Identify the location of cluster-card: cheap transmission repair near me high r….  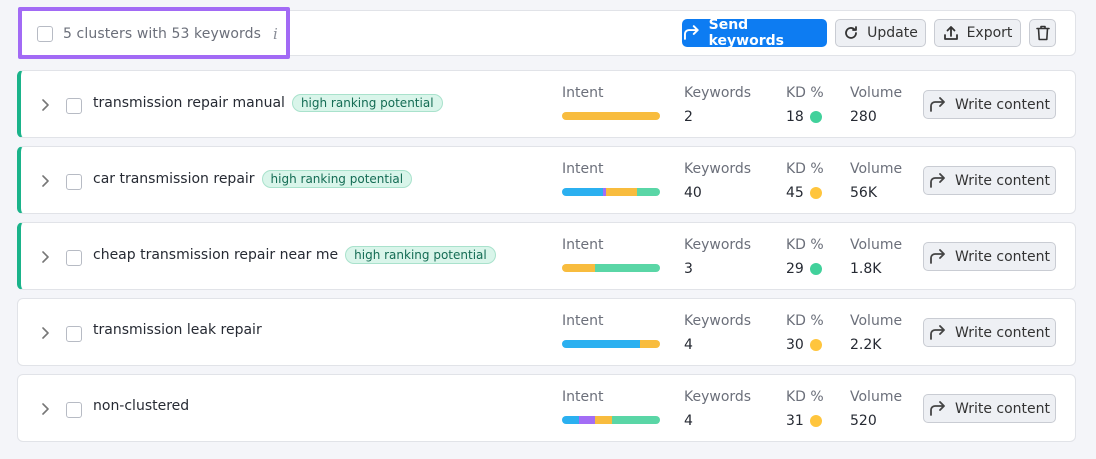
(546, 256).